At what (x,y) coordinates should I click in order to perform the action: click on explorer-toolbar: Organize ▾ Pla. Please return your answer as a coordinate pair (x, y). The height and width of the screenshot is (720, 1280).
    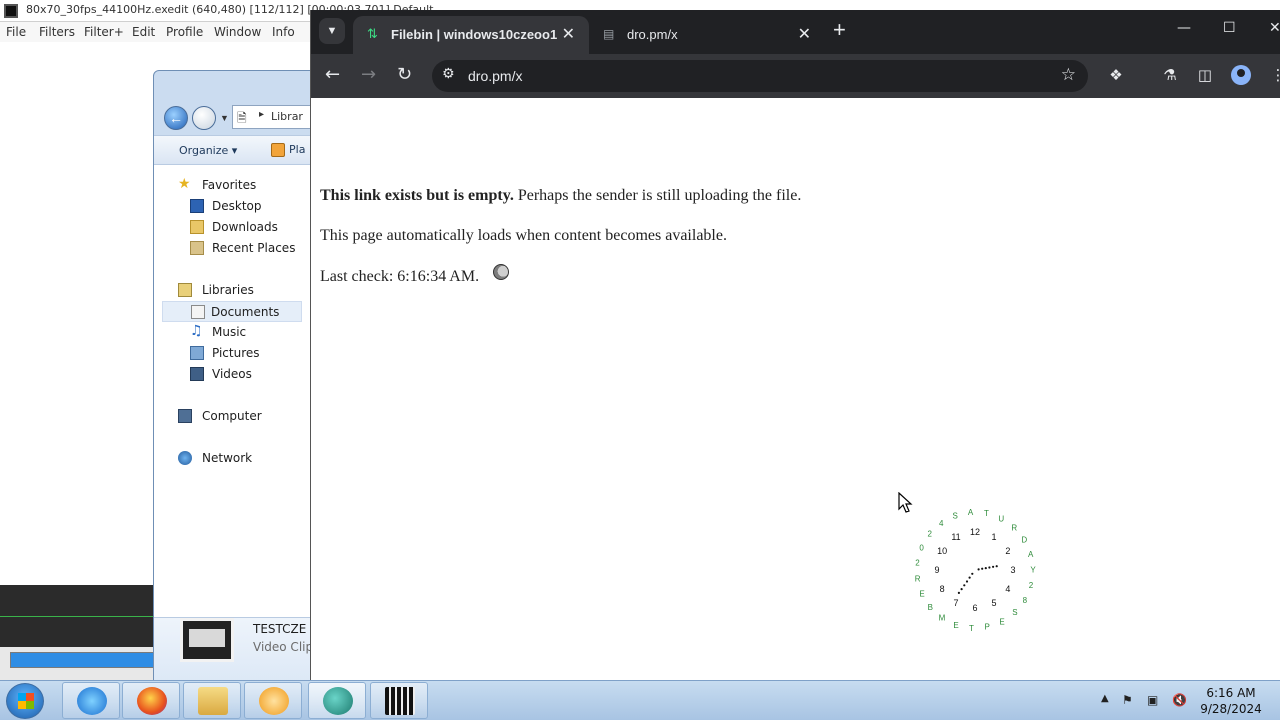
    Looking at the image, I should click on (233, 150).